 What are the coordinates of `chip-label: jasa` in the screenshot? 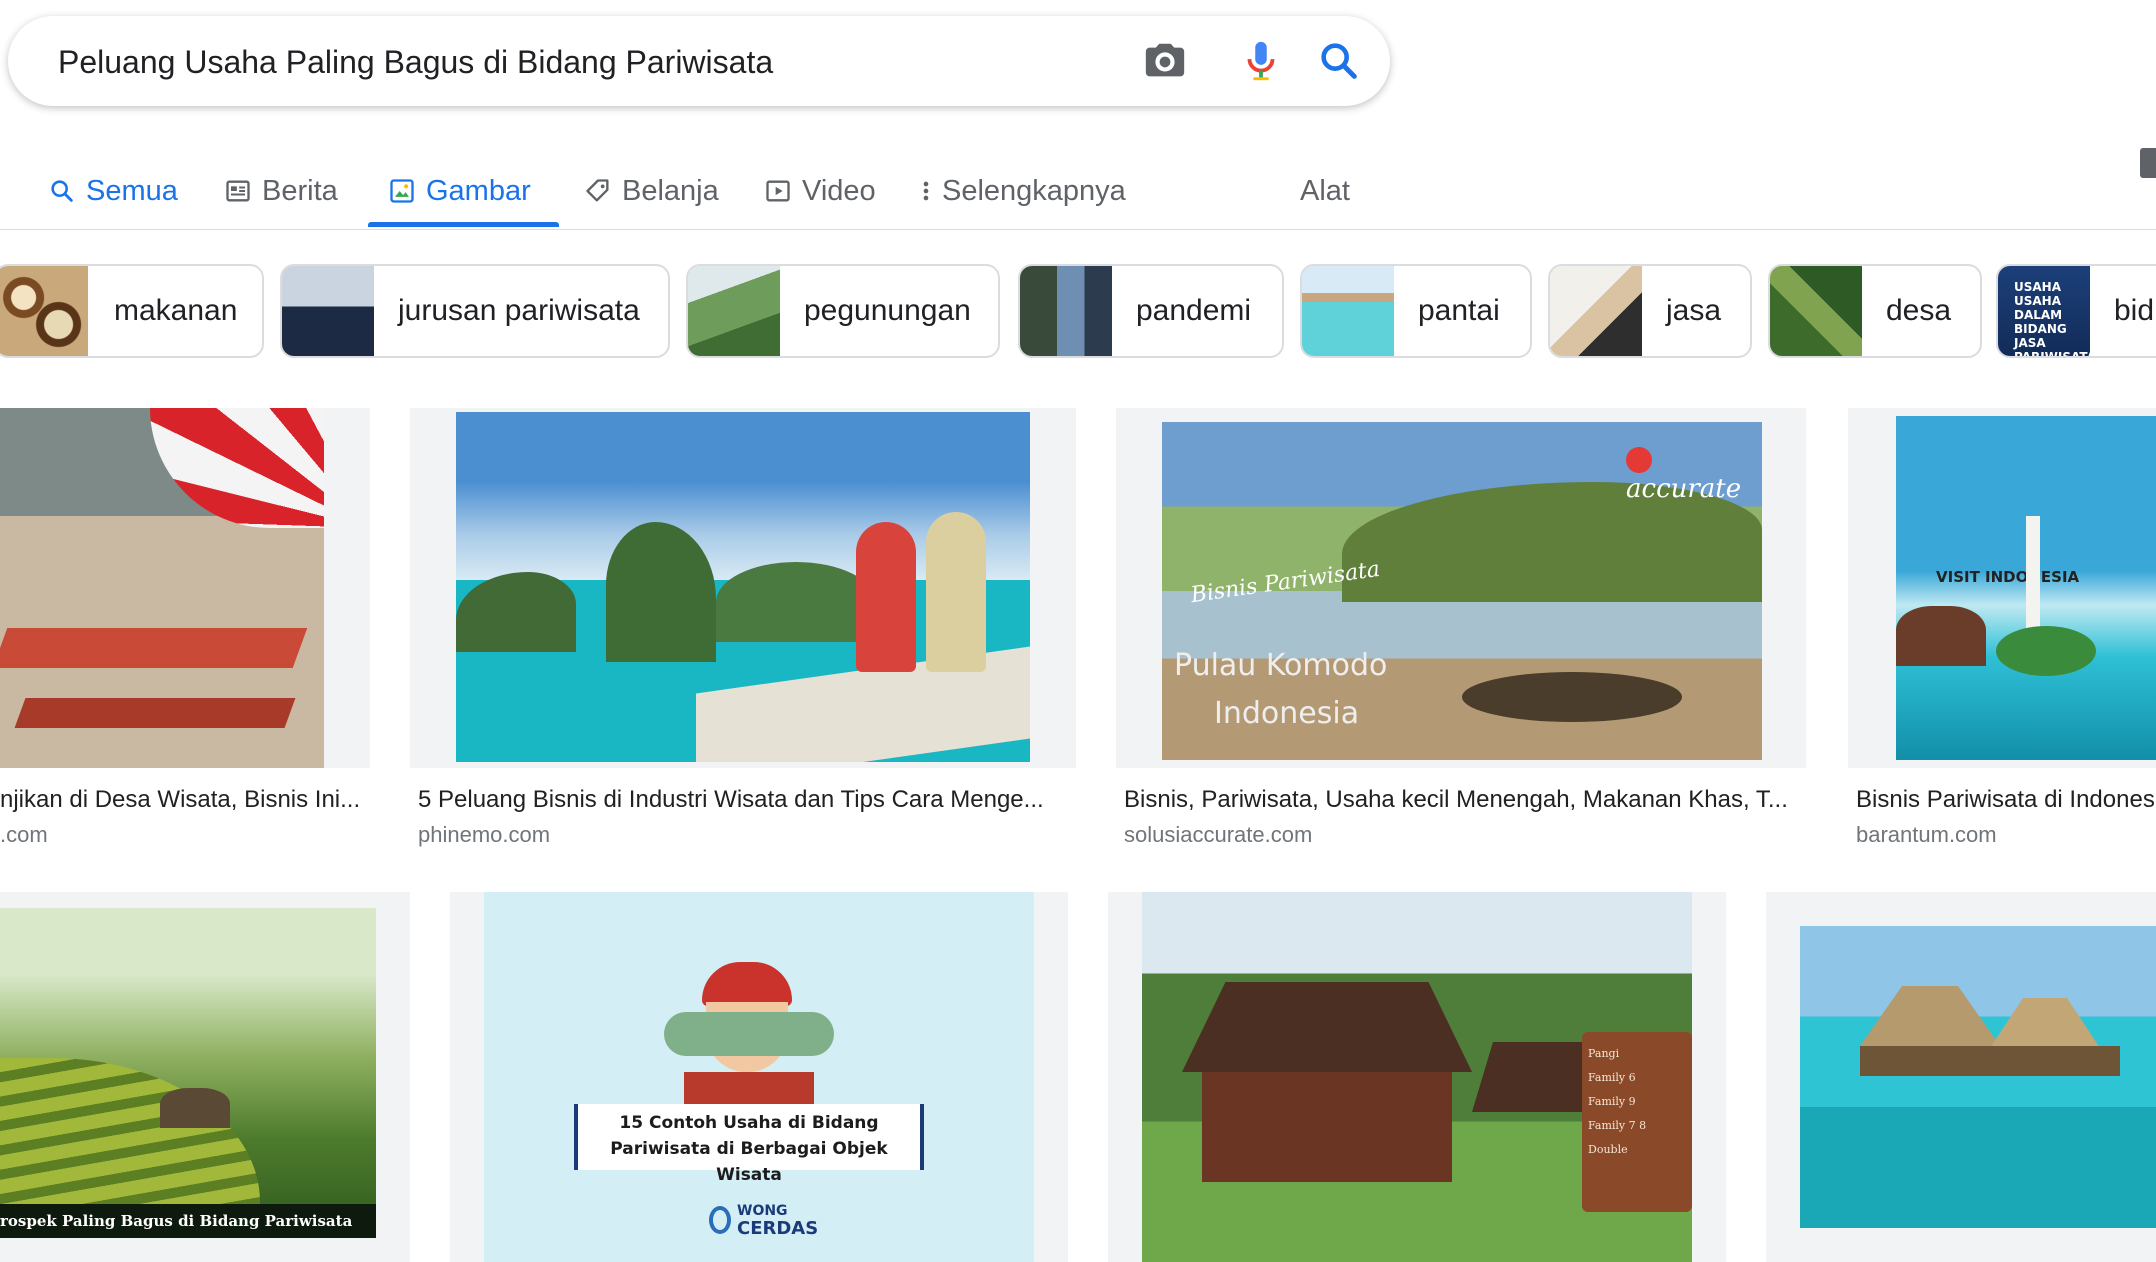 It's located at (1694, 310).